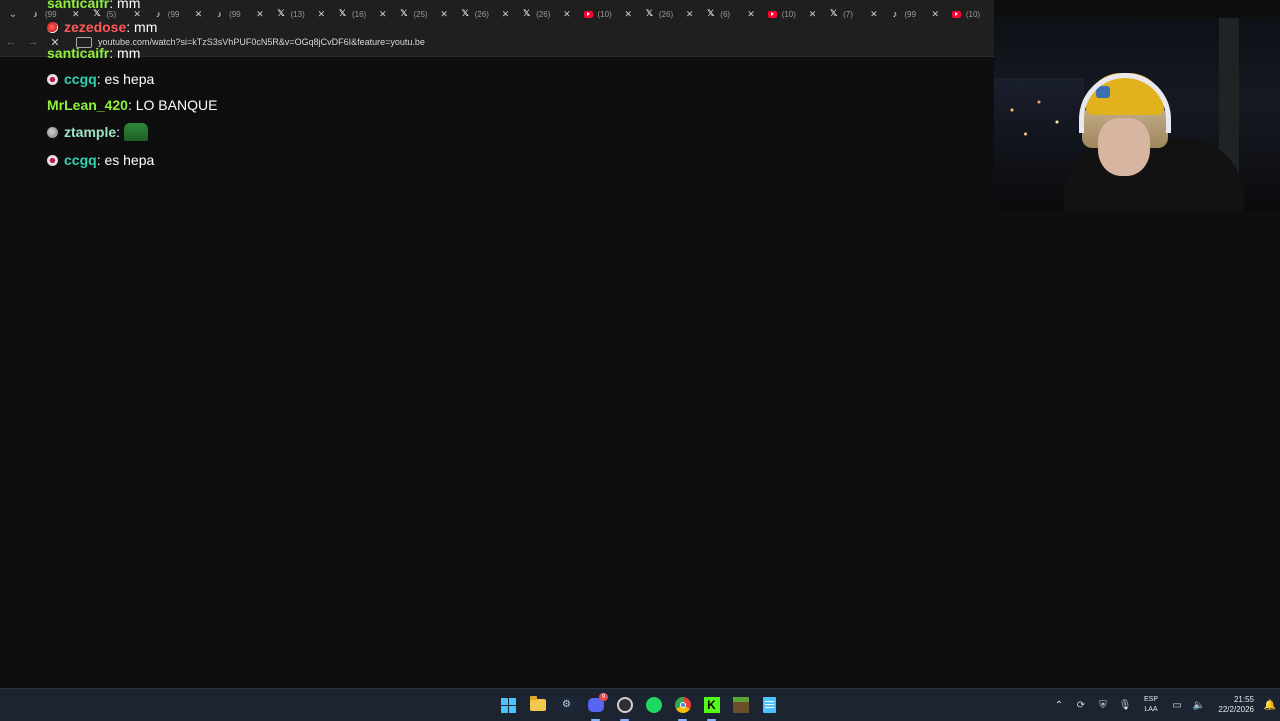 The width and height of the screenshot is (1280, 721). I want to click on kick-icon: K, so click(711, 707).